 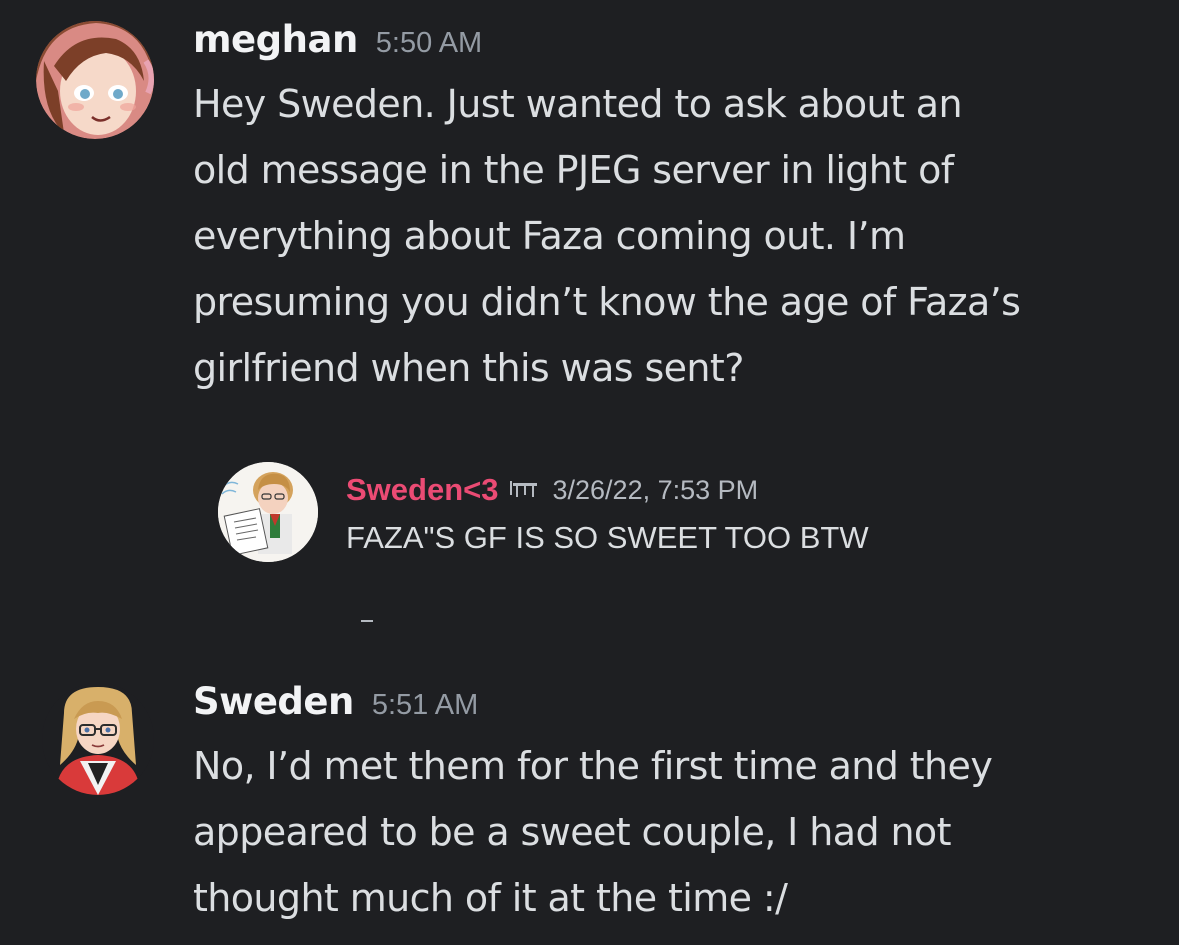 I want to click on anime-girl-avatar-icon, so click(x=95, y=80).